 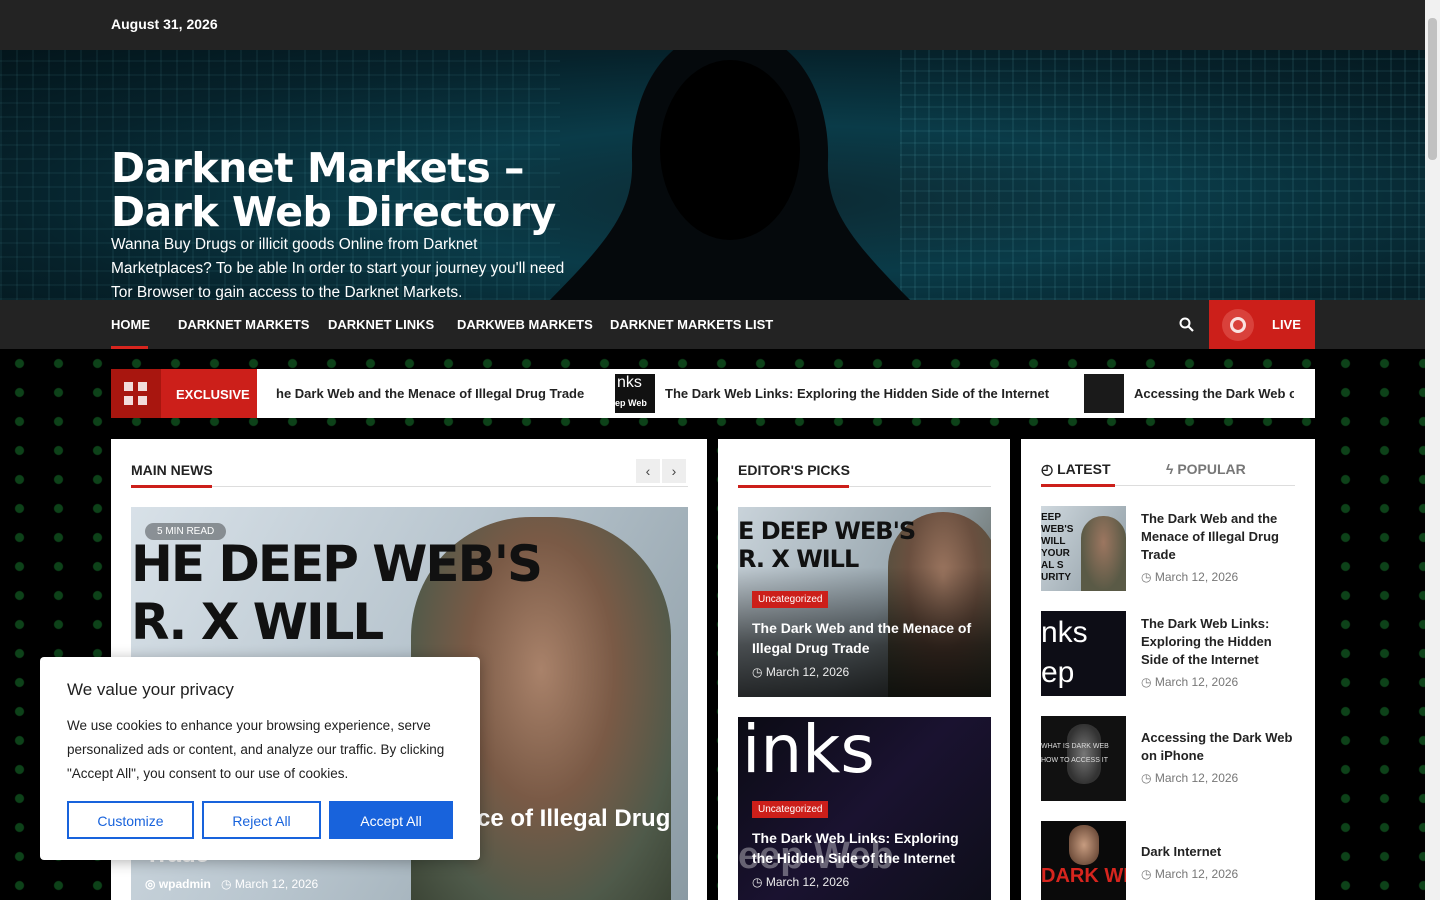 I want to click on ticker-thumbnail: nks ep Web, so click(x=635, y=393).